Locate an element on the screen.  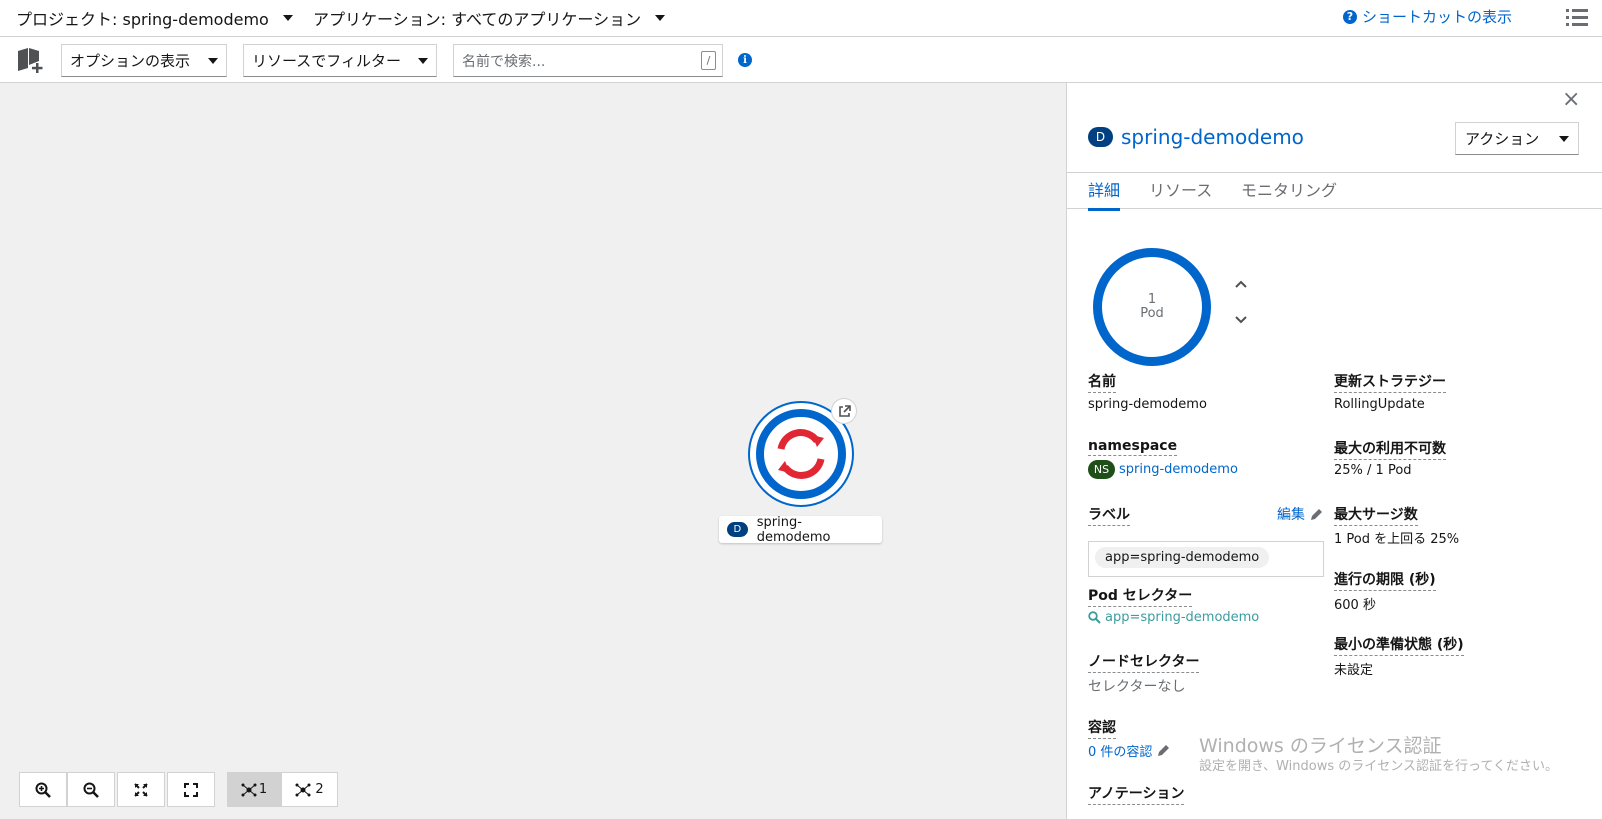
namespace-badge: NS is located at coordinates (1101, 469).